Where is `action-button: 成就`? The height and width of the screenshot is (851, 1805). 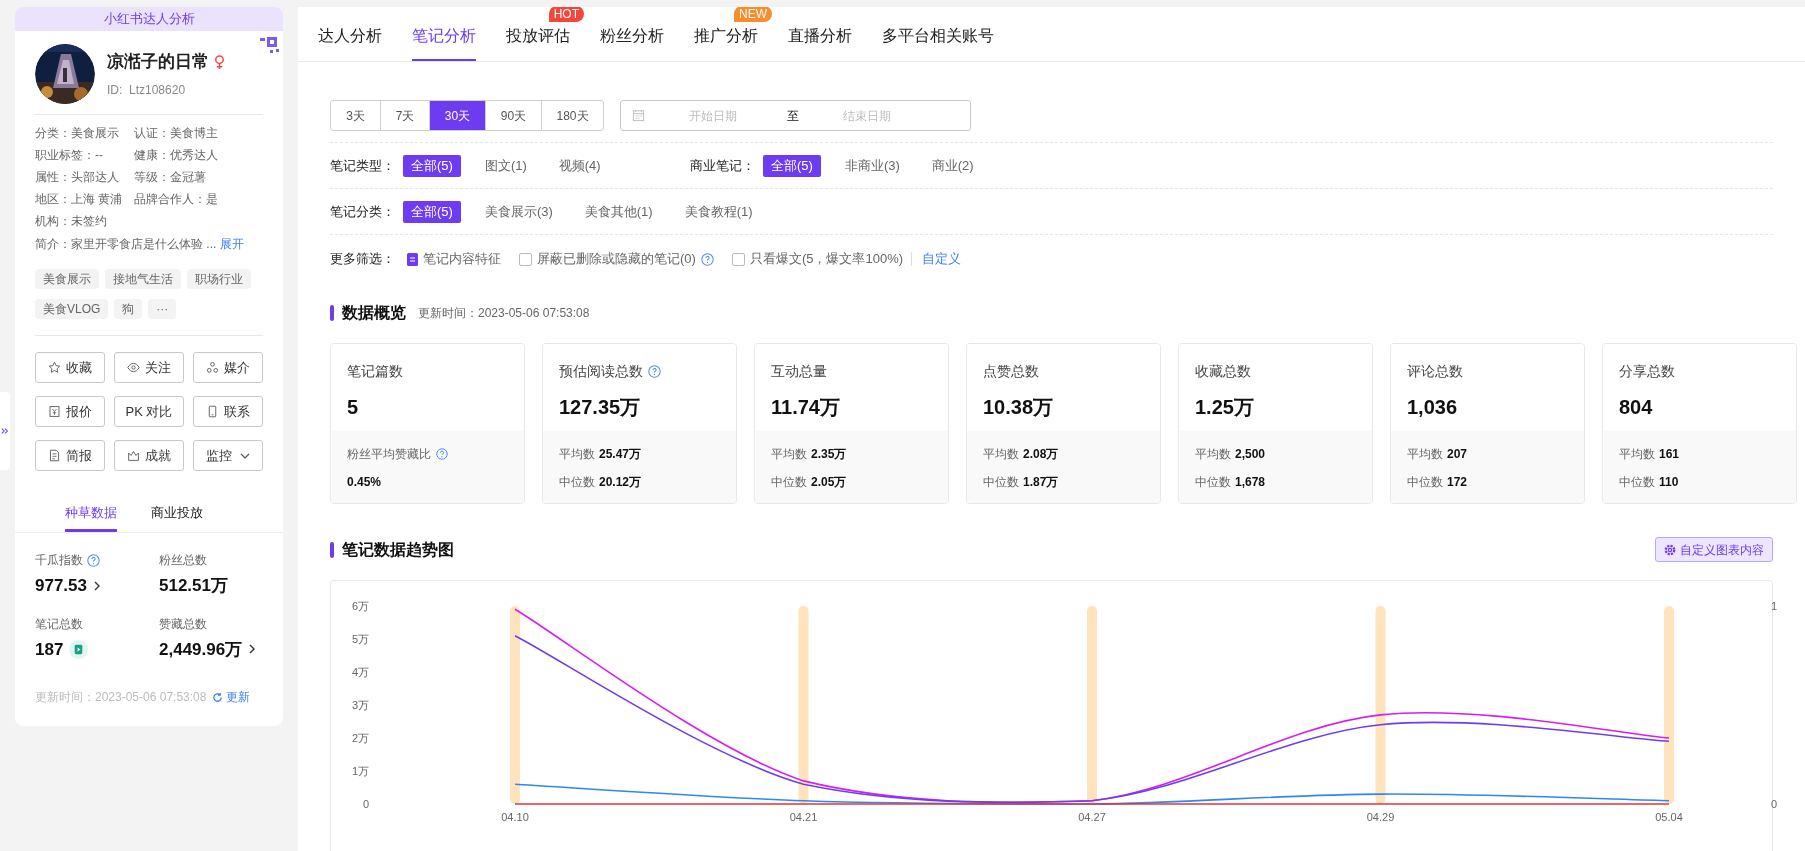
action-button: 成就 is located at coordinates (149, 455).